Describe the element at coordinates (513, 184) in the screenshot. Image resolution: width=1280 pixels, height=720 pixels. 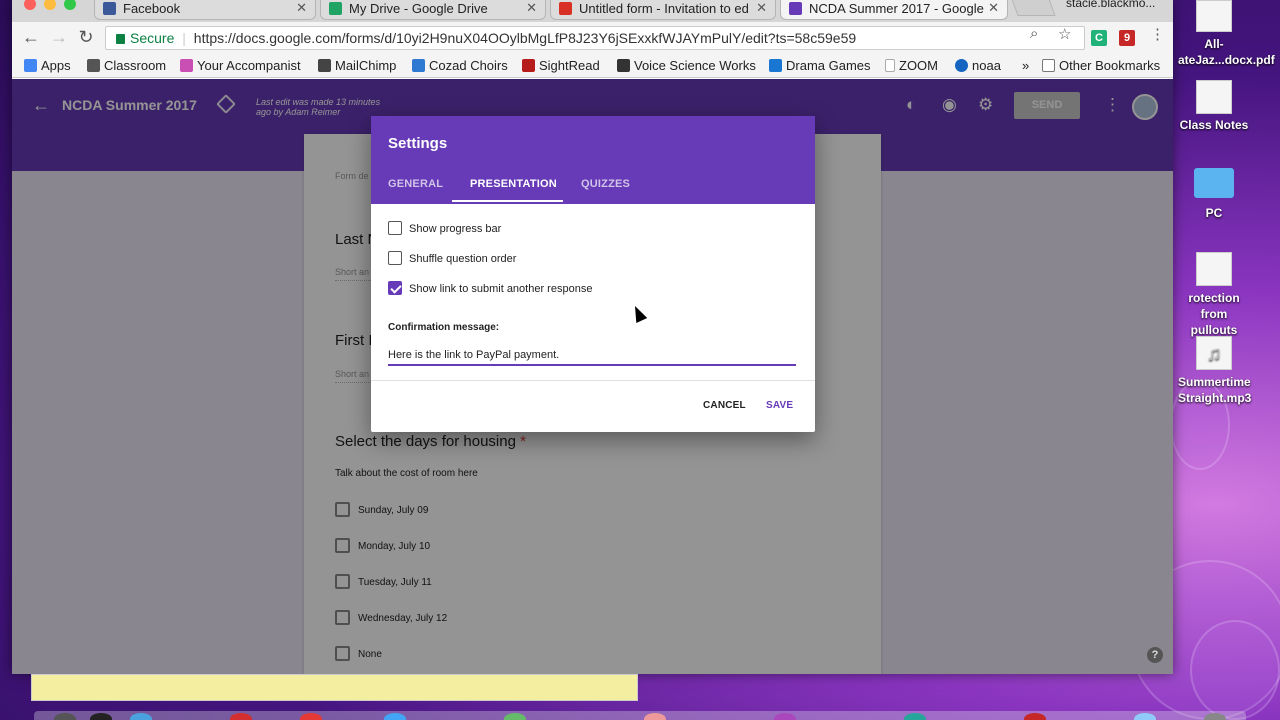
I see `tab-presentation: PRESENTATION` at that location.